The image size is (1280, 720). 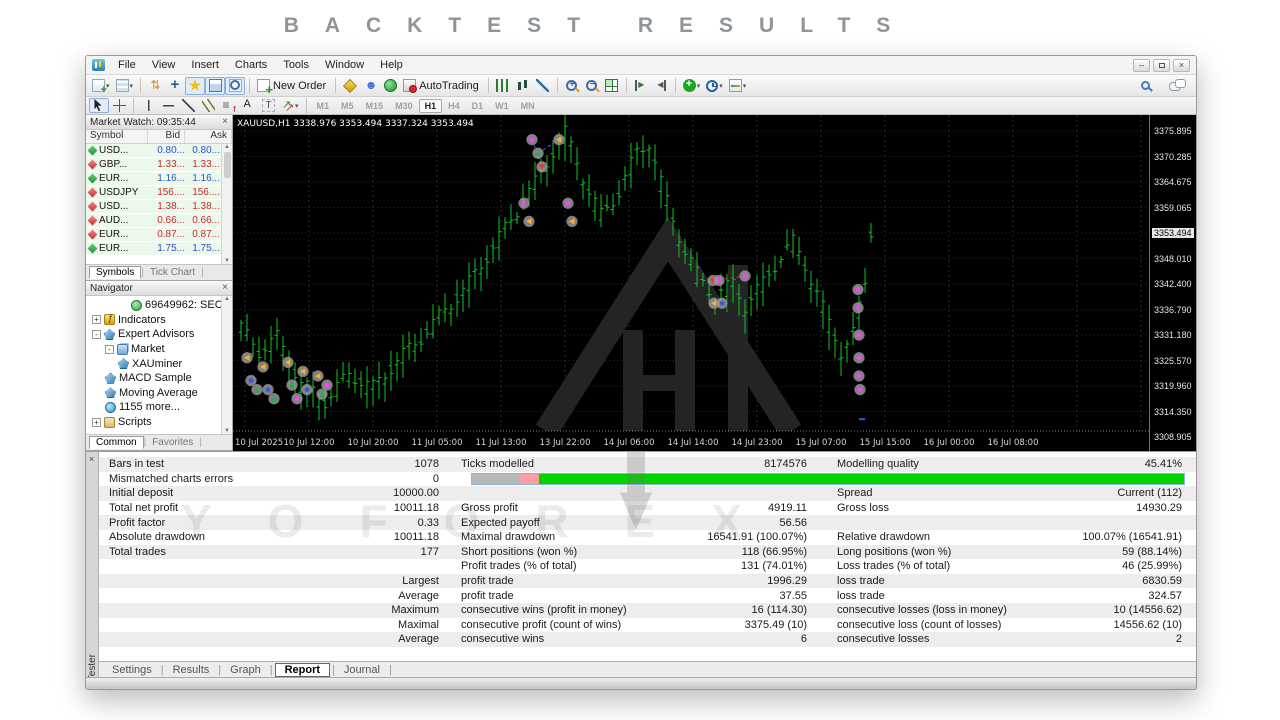 What do you see at coordinates (323, 106) in the screenshot?
I see `timeframe-m1: M1` at bounding box center [323, 106].